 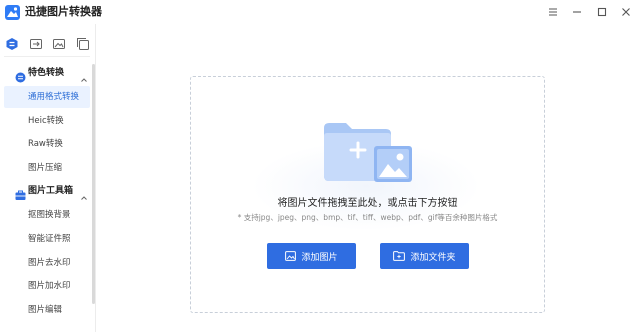 What do you see at coordinates (12, 12) in the screenshot?
I see `logo-icon` at bounding box center [12, 12].